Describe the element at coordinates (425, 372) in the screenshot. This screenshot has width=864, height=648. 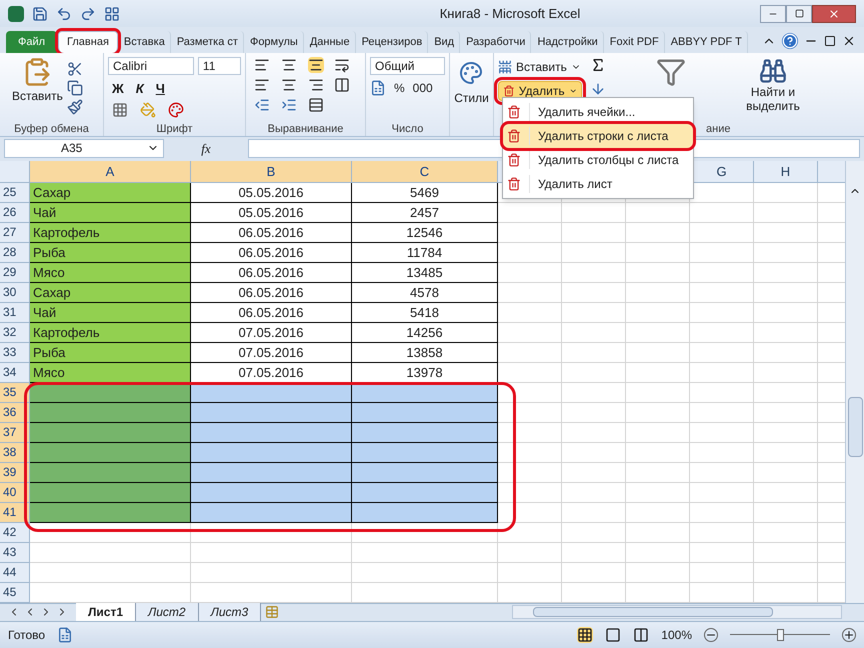
I see `table-cell: 13978` at that location.